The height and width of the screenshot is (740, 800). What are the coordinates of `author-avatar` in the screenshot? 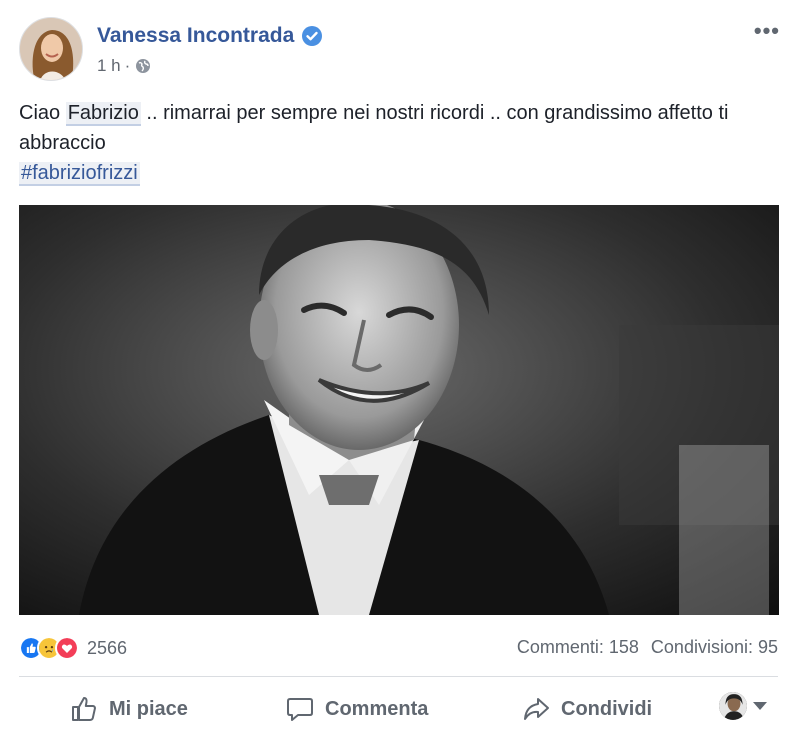 It's located at (51, 49).